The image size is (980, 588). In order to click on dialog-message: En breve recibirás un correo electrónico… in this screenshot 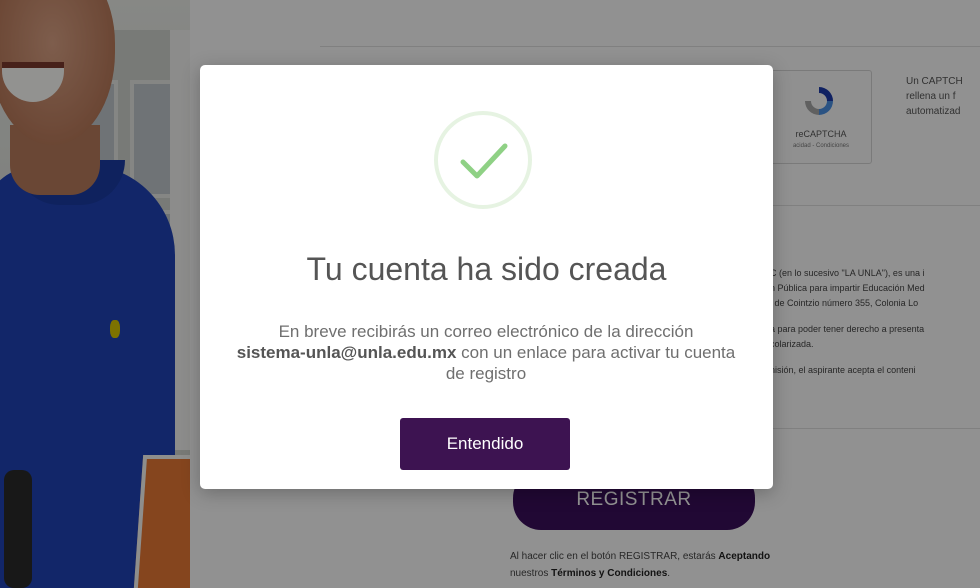, I will do `click(486, 352)`.